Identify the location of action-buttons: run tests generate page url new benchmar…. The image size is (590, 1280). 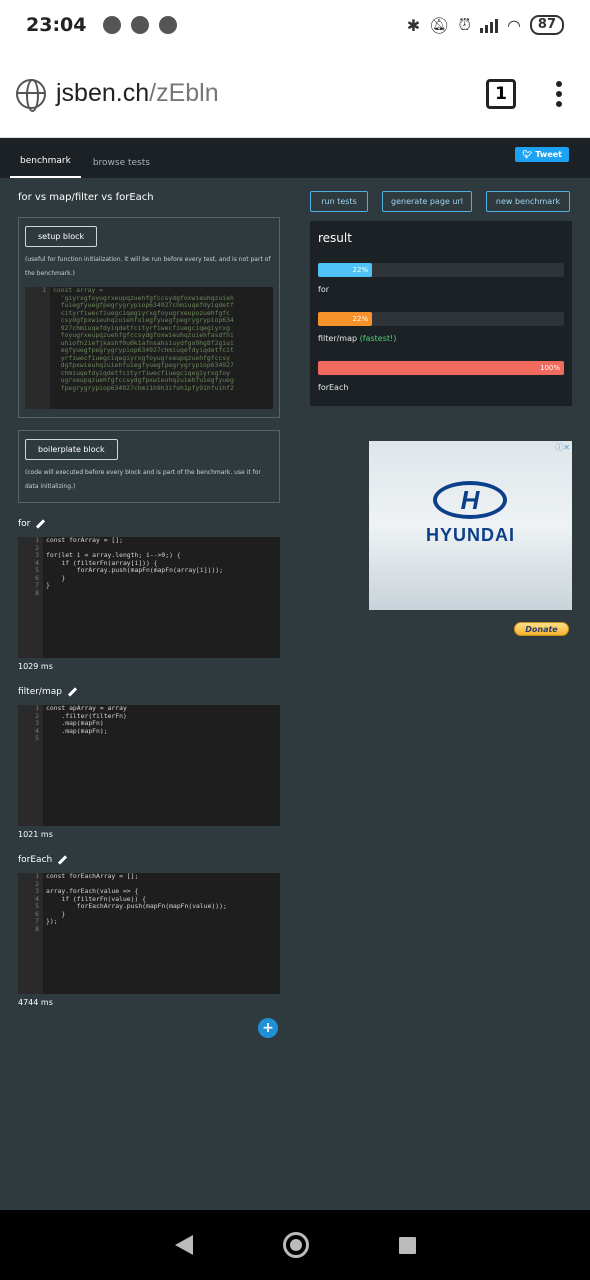
(441, 201).